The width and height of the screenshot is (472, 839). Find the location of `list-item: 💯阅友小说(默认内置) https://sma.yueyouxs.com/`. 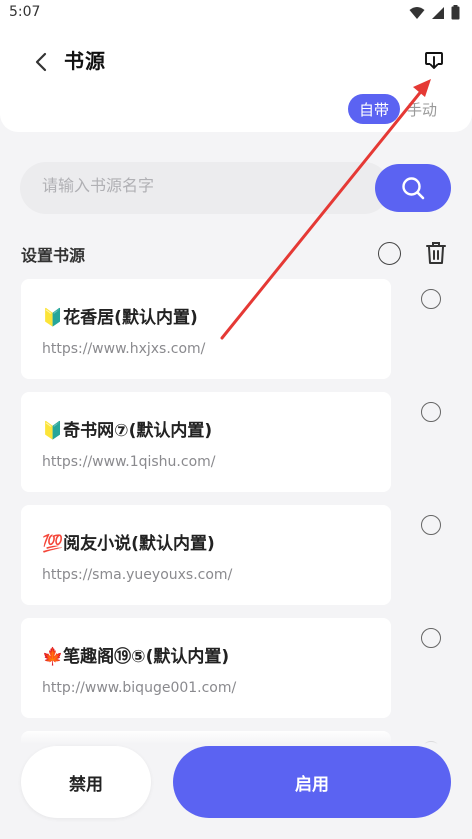

list-item: 💯阅友小说(默认内置) https://sma.yueyouxs.com/ is located at coordinates (206, 555).